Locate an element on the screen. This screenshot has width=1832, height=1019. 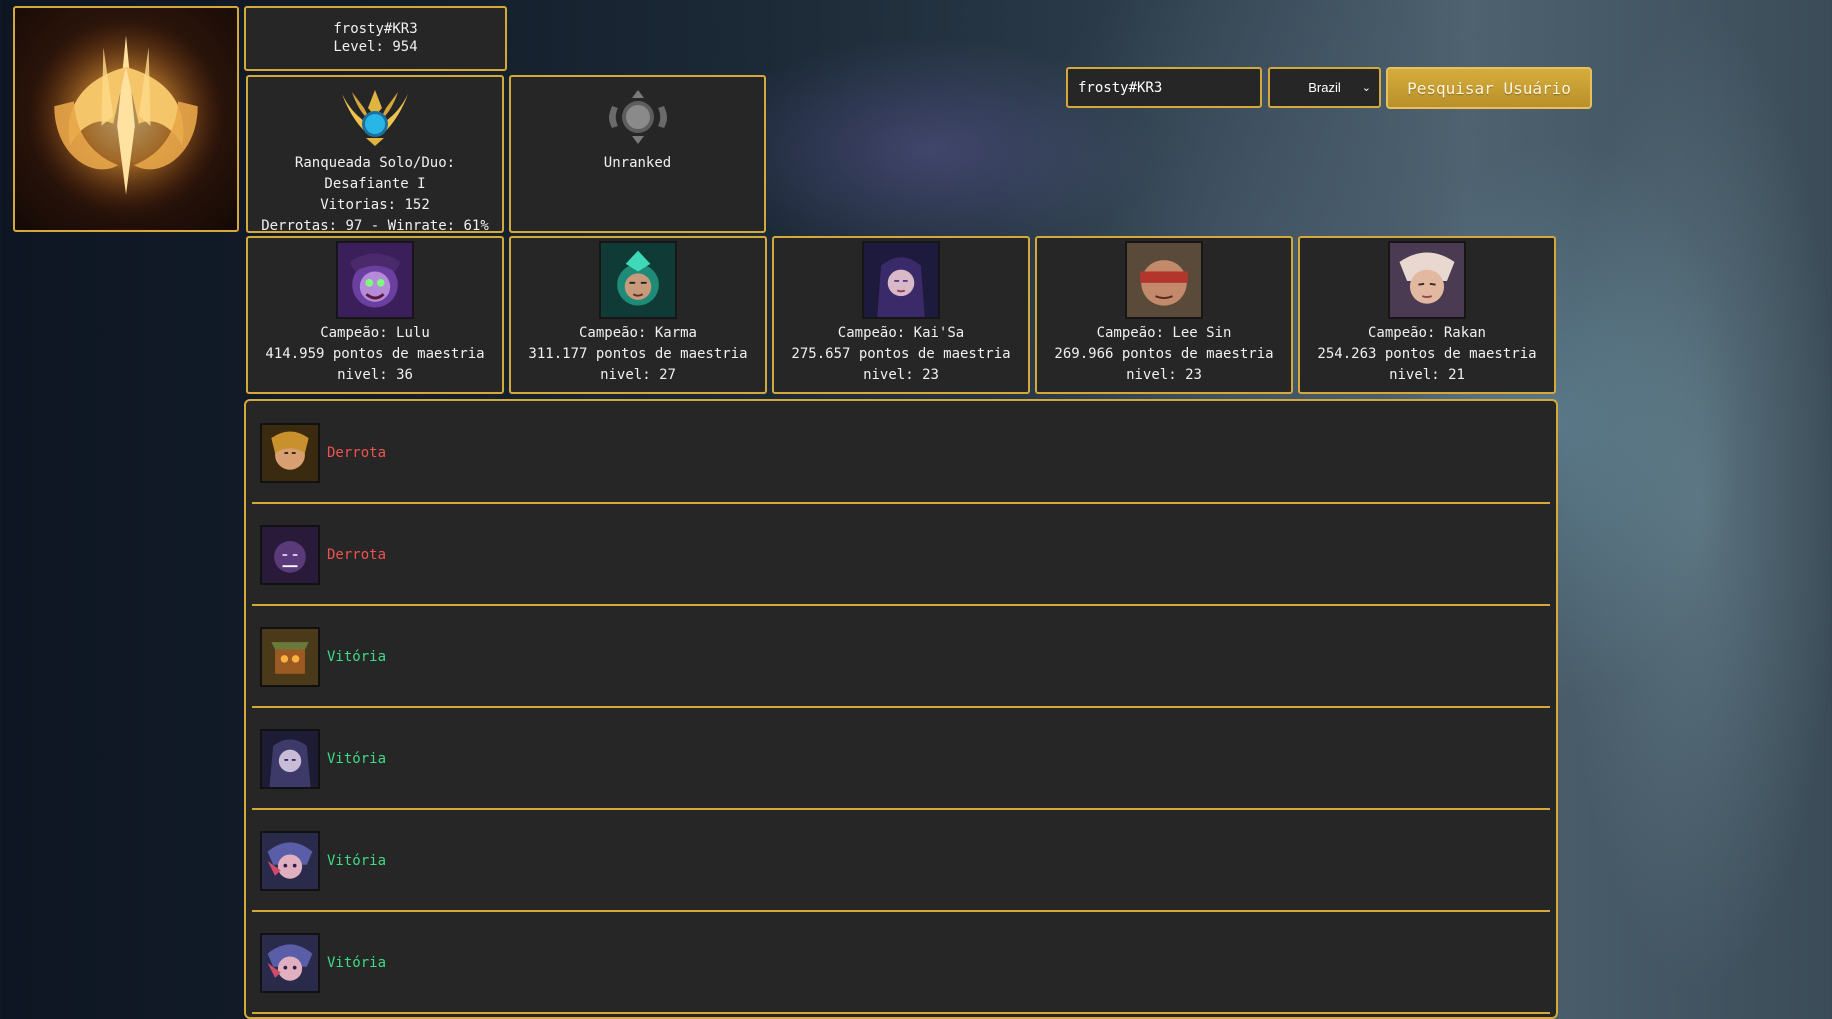
region-selected-value: Brazil is located at coordinates (1324, 87).